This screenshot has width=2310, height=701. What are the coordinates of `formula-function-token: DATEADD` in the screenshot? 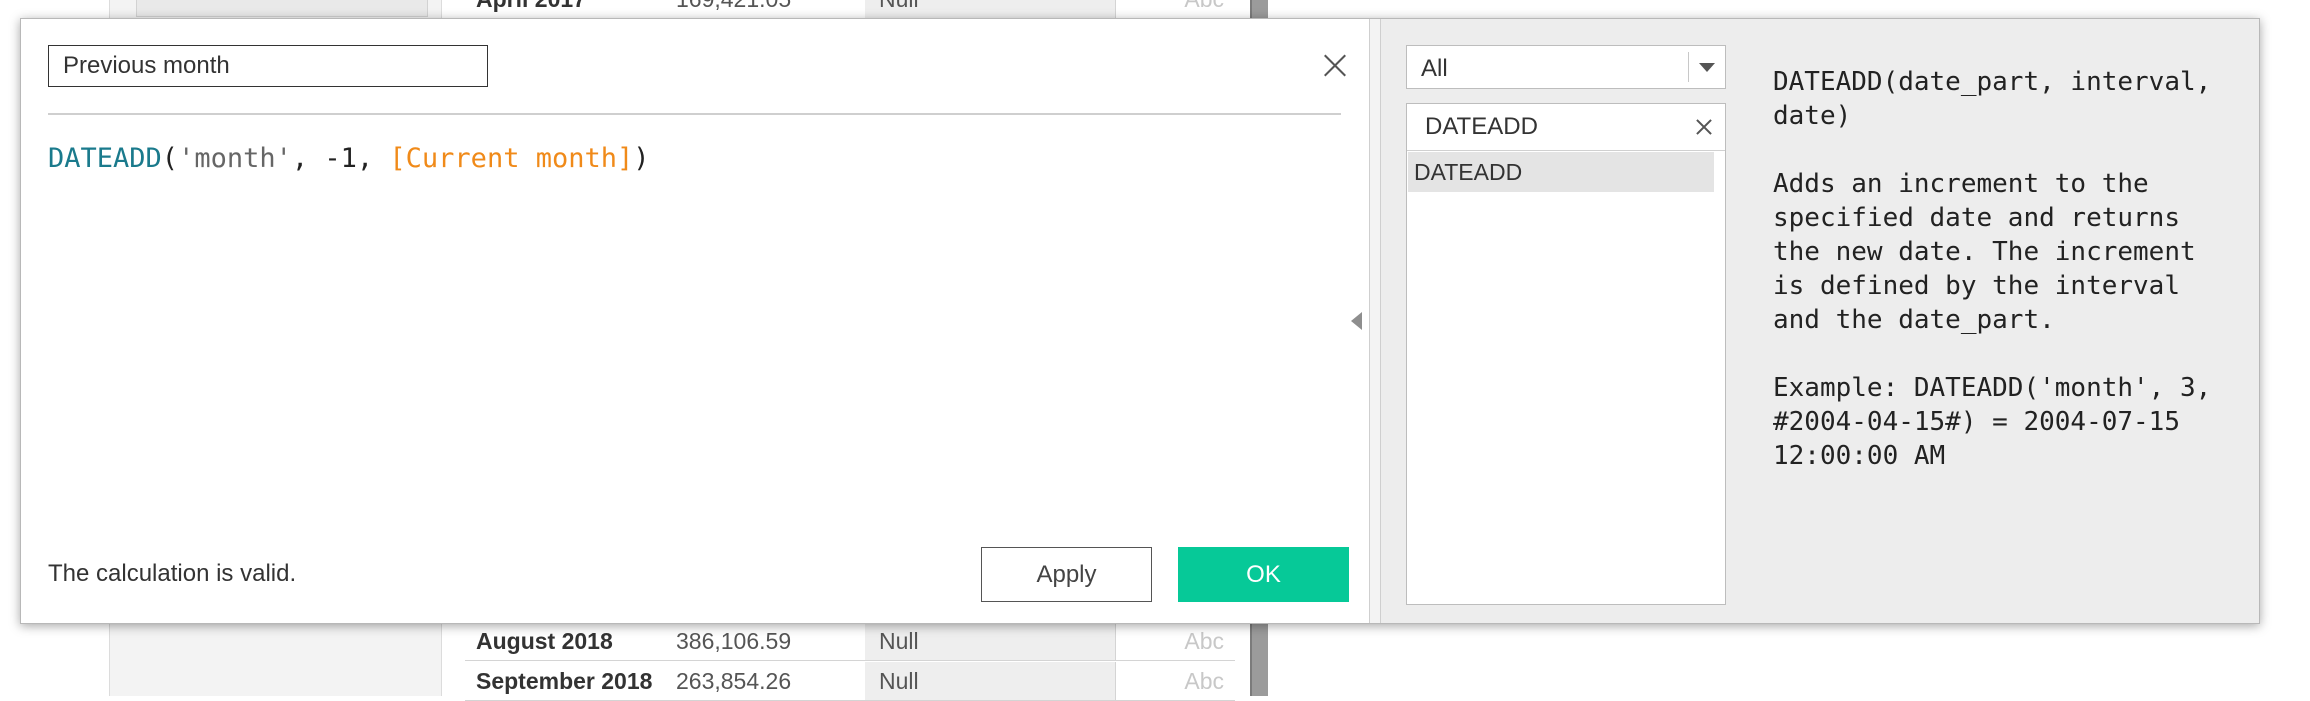 It's located at (105, 158).